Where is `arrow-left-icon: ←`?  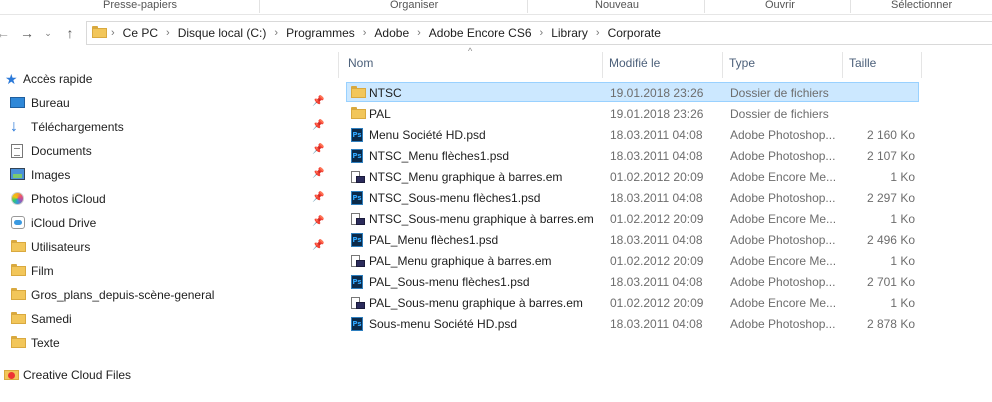
arrow-left-icon: ← is located at coordinates (5, 33).